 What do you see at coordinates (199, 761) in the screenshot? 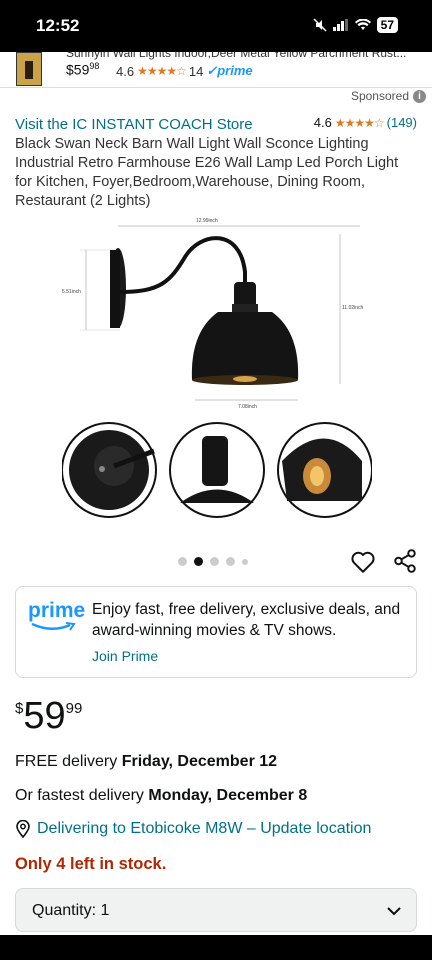
I see `free-delivery-date: Friday, December 12` at bounding box center [199, 761].